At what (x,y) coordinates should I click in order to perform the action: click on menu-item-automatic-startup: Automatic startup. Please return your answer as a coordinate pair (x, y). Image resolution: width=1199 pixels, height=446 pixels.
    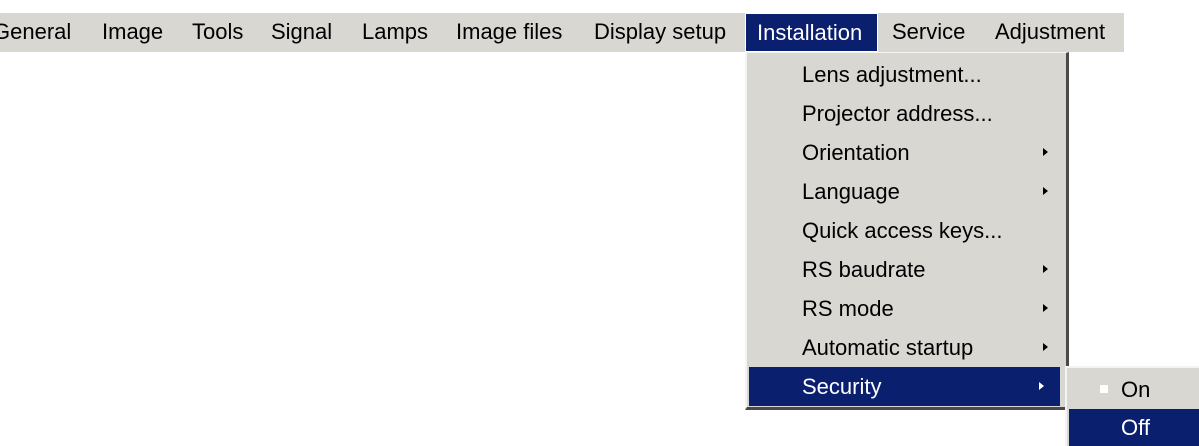
    Looking at the image, I should click on (905, 347).